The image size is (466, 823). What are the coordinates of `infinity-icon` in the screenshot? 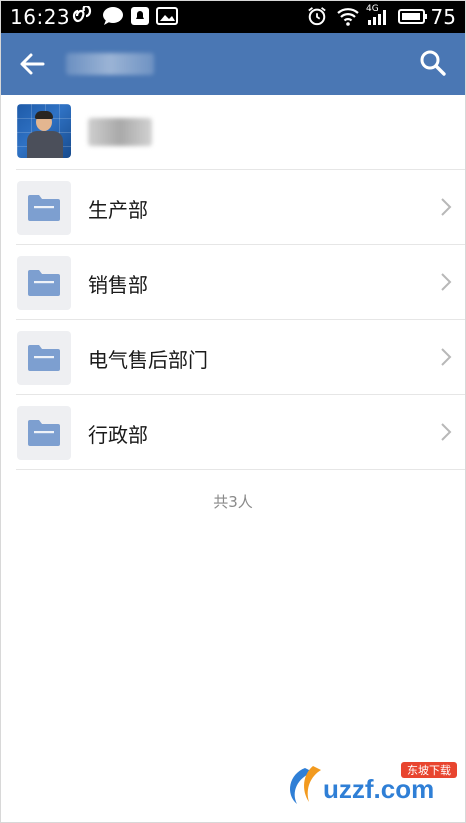 It's located at (82, 14).